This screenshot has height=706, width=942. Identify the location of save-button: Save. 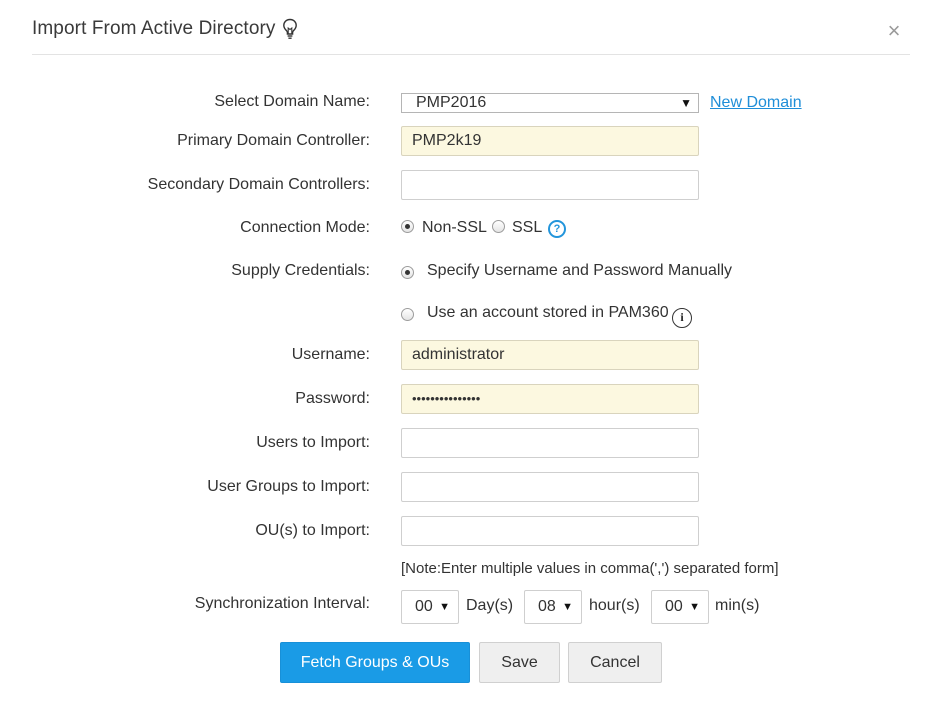
(519, 662).